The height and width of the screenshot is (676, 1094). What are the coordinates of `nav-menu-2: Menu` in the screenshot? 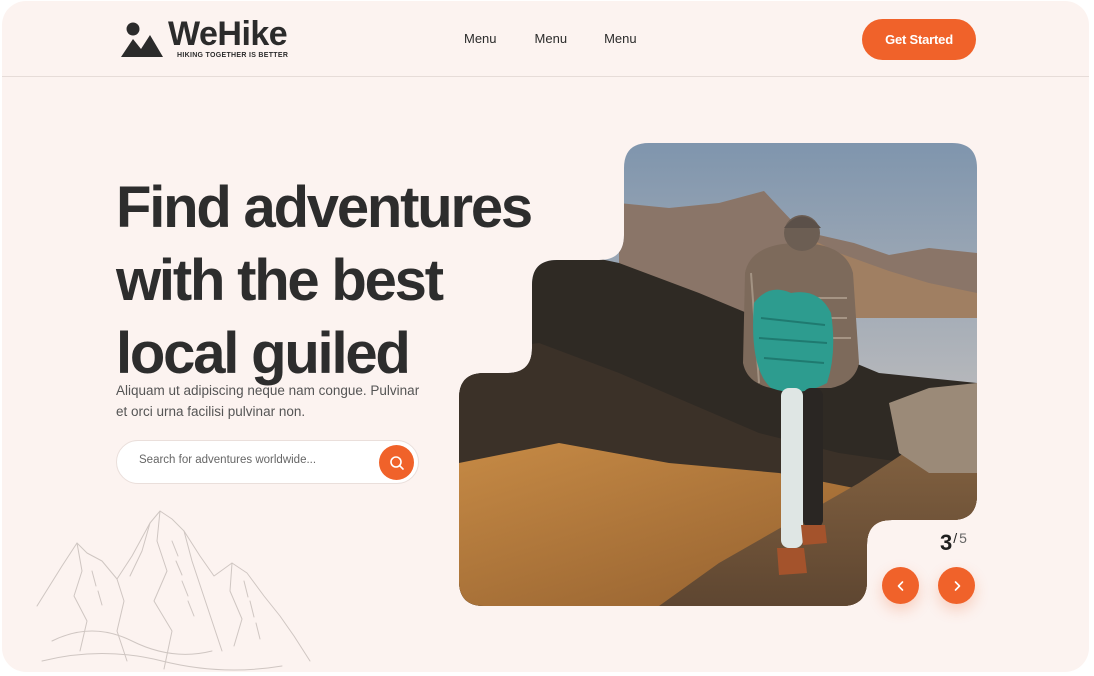 It's located at (551, 38).